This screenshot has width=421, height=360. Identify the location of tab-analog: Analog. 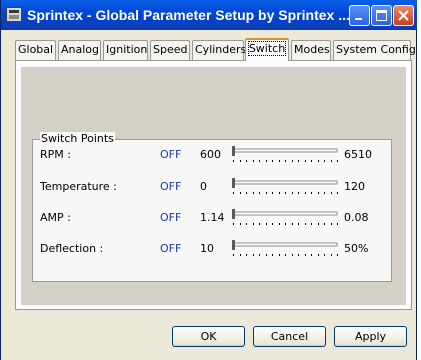
(79, 50).